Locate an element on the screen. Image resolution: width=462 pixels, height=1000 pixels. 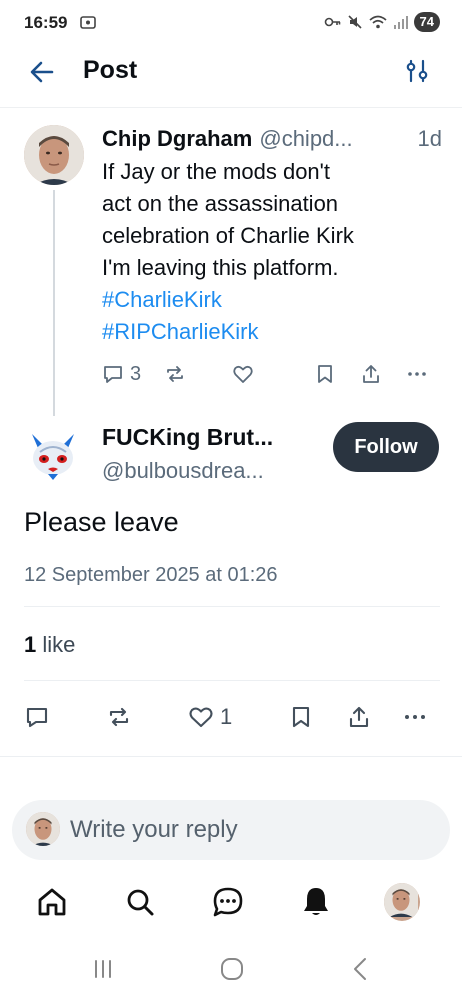
battery-icon: 74 is located at coordinates (426, 22).